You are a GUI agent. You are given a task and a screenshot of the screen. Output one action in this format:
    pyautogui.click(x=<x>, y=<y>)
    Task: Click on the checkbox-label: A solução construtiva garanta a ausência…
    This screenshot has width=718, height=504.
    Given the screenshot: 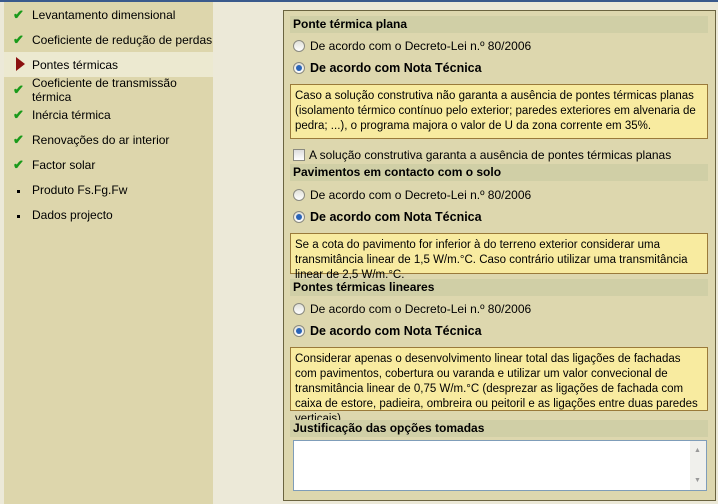 What is the action you would take?
    pyautogui.click(x=490, y=155)
    